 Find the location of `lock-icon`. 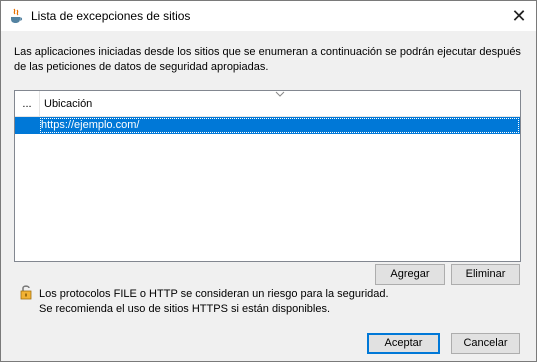

lock-icon is located at coordinates (26, 292).